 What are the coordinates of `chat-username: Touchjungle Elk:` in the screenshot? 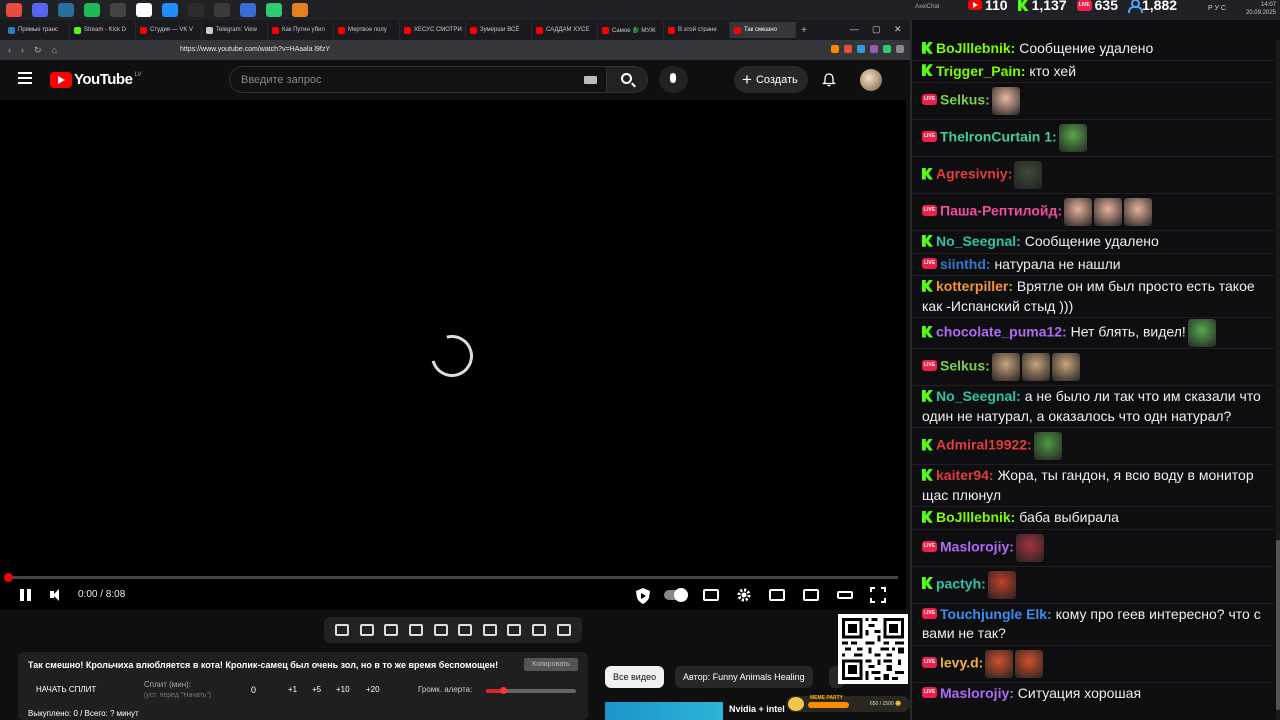 It's located at (996, 614).